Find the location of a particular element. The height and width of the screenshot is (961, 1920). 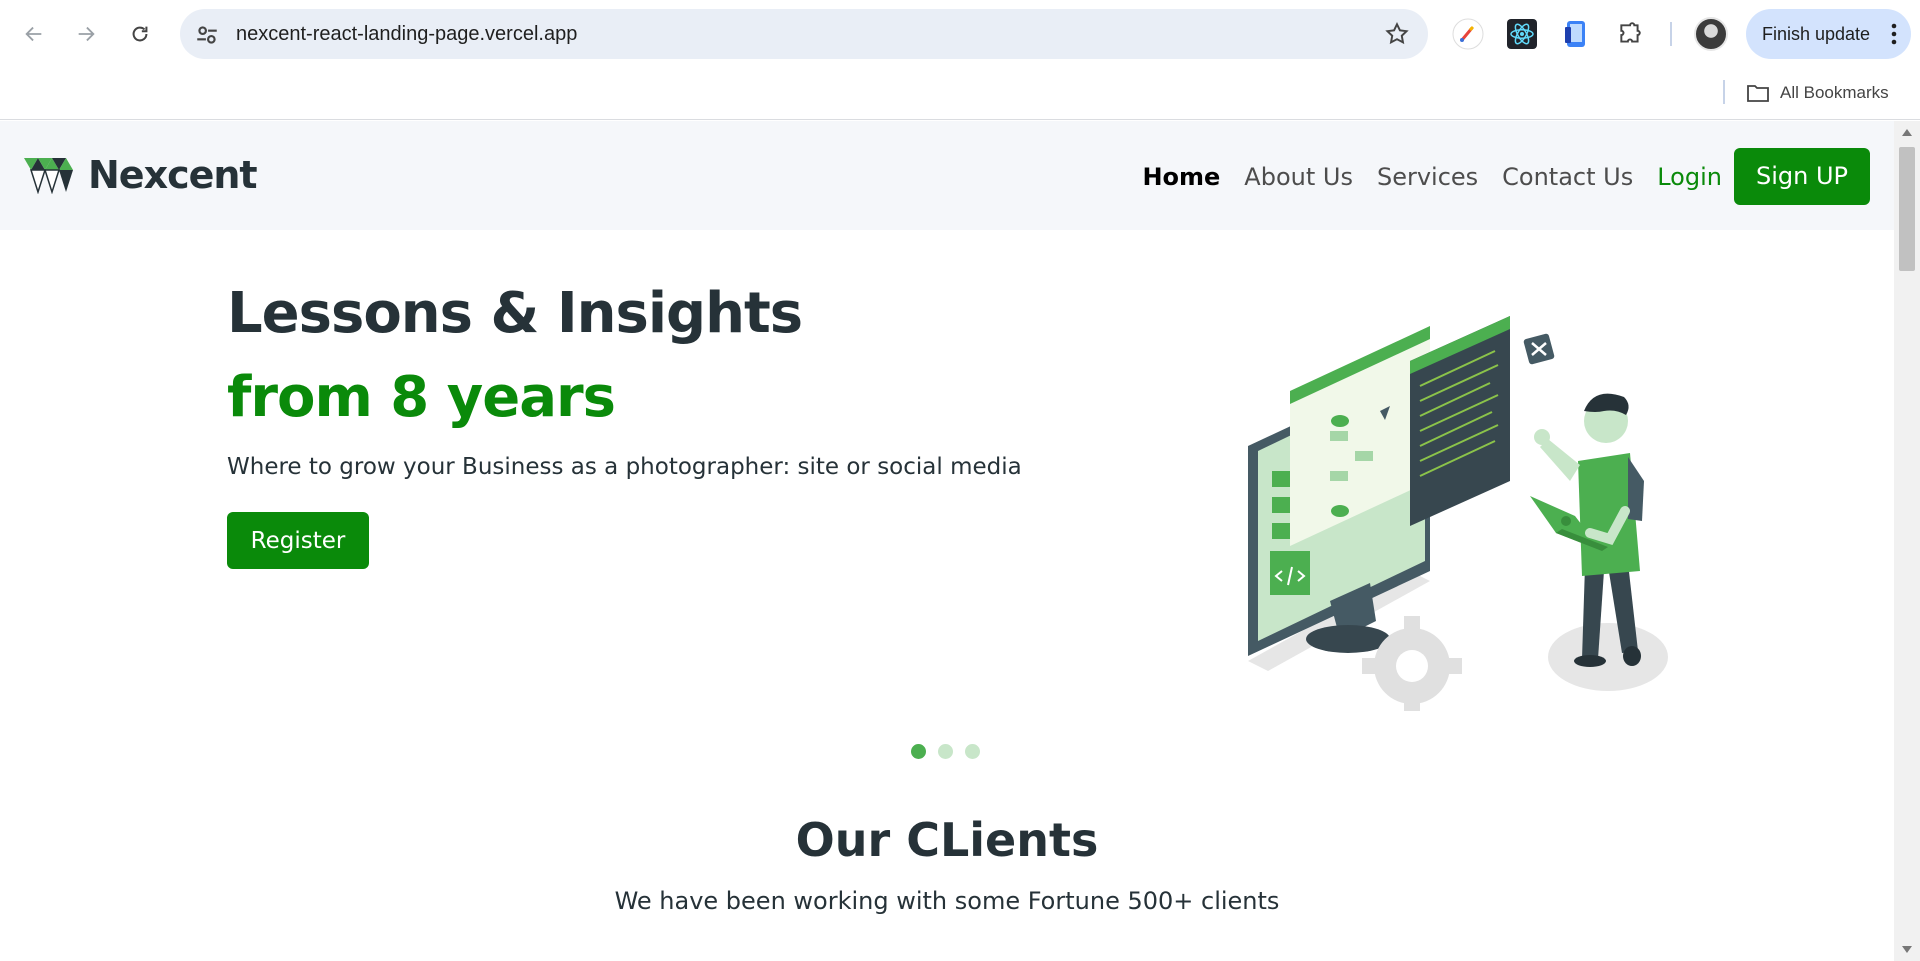

logo-text: Nexcent is located at coordinates (173, 175).